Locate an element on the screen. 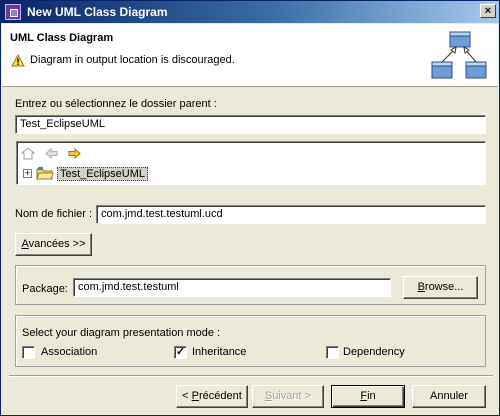 The image size is (500, 416). finish-button: Fin is located at coordinates (368, 396).